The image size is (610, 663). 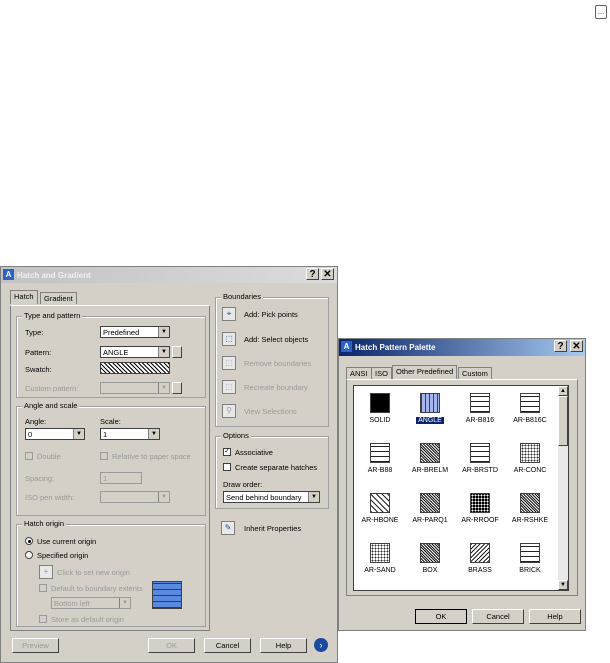 I want to click on add-select-objects-label: Add: Select objects, so click(x=276, y=339).